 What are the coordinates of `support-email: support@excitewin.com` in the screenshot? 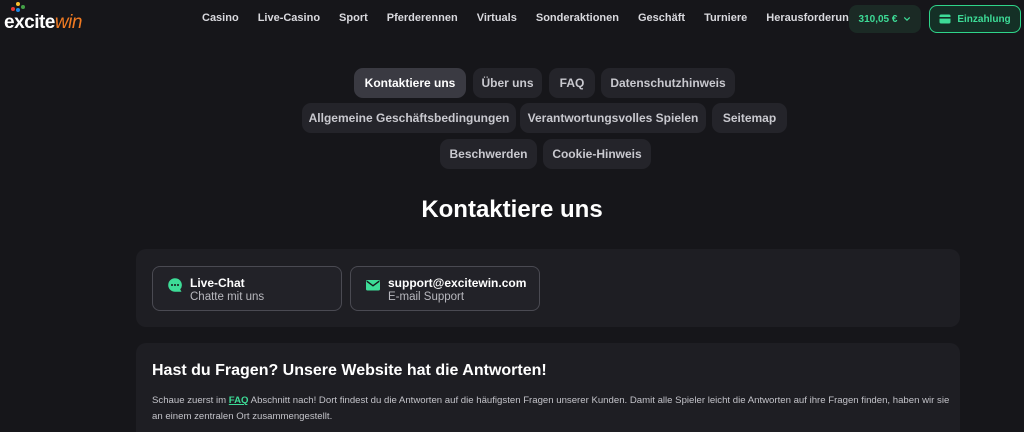 It's located at (457, 283).